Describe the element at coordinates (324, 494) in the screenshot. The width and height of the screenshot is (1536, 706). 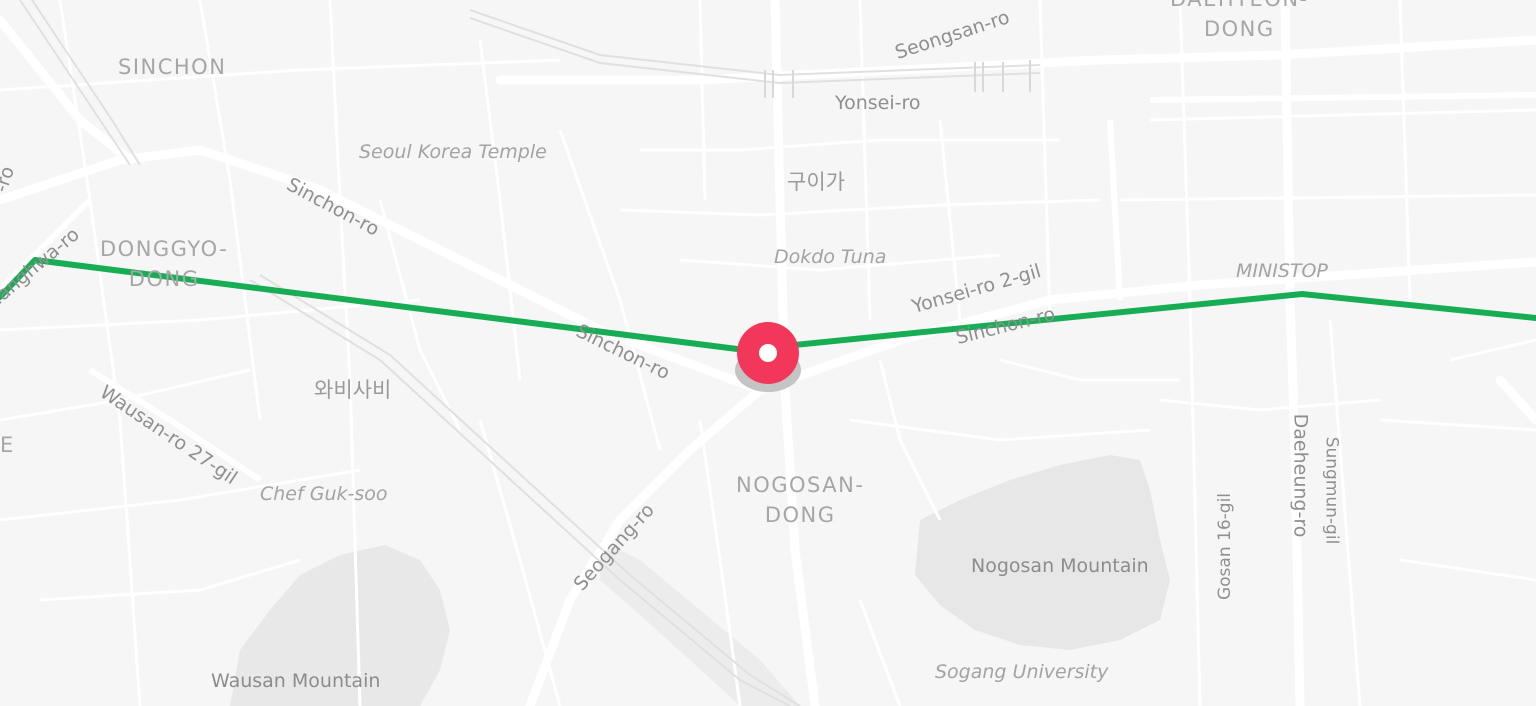
I see `poi-label-chef-guk-soo: Chef Guk-soo` at that location.